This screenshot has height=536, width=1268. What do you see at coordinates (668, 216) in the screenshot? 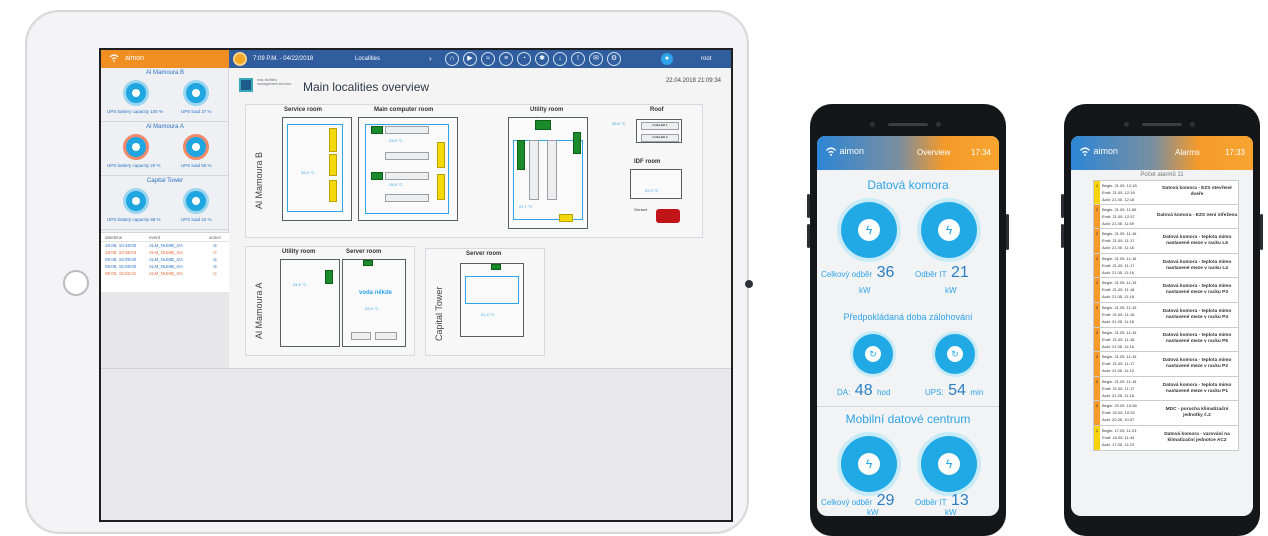
I see `genset-icon` at bounding box center [668, 216].